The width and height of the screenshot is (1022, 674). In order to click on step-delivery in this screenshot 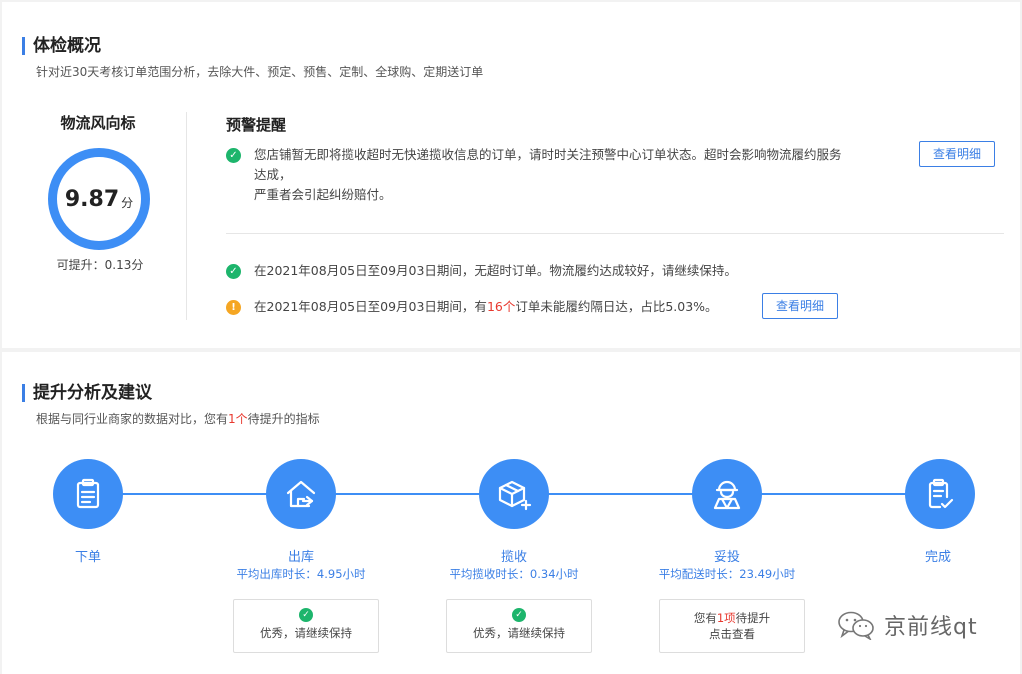, I will do `click(727, 494)`.